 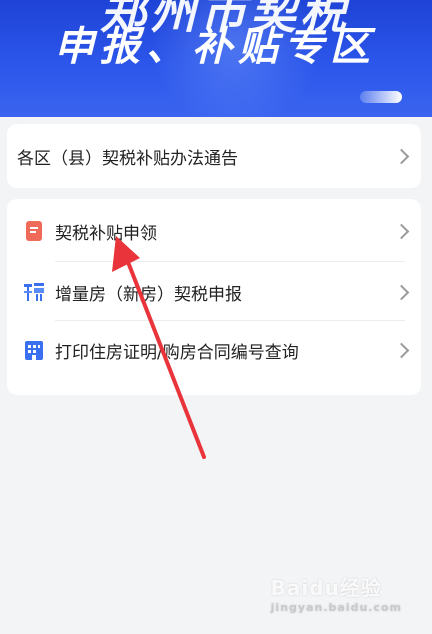 I want to click on watermark: Baidu经验 jingyan.baidu.com, so click(x=336, y=593).